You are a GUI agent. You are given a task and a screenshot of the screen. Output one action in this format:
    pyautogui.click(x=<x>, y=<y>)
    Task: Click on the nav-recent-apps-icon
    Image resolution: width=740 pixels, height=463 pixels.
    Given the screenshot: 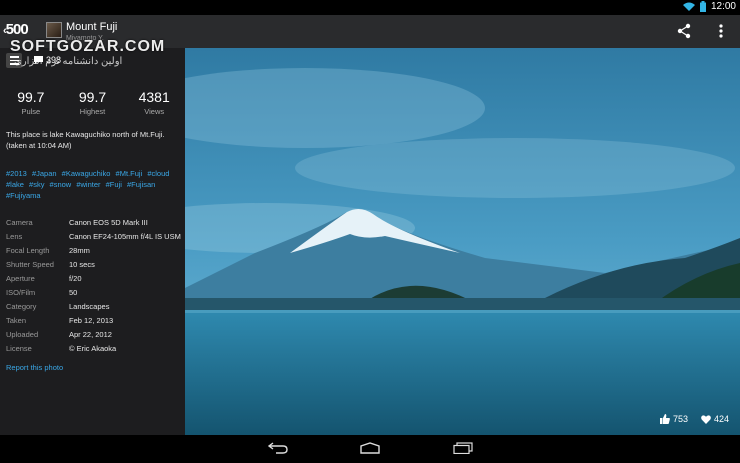 What is the action you would take?
    pyautogui.click(x=463, y=448)
    